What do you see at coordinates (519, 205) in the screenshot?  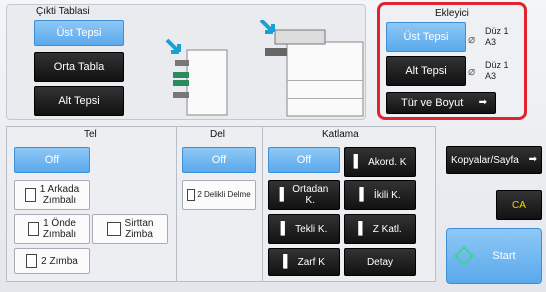 I see `clear-all-button: CA` at bounding box center [519, 205].